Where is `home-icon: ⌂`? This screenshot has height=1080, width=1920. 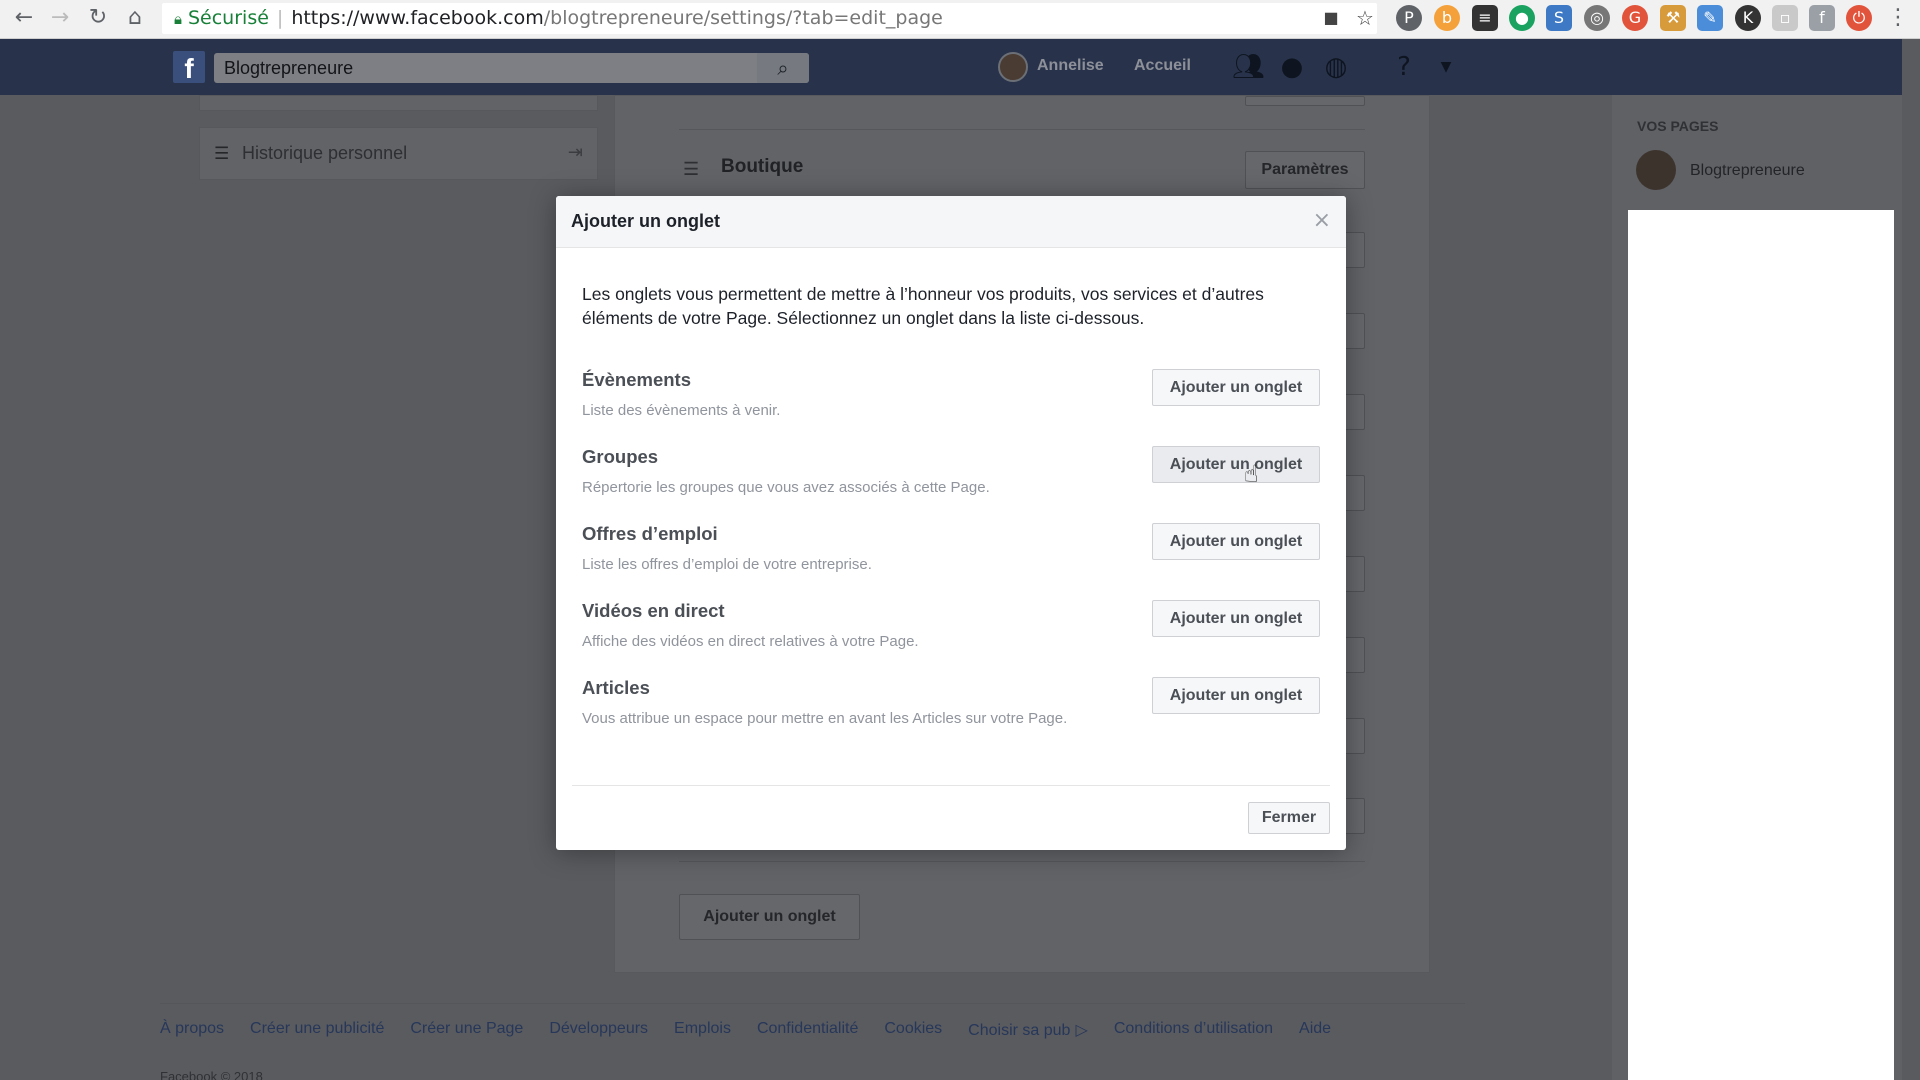
home-icon: ⌂ is located at coordinates (135, 18).